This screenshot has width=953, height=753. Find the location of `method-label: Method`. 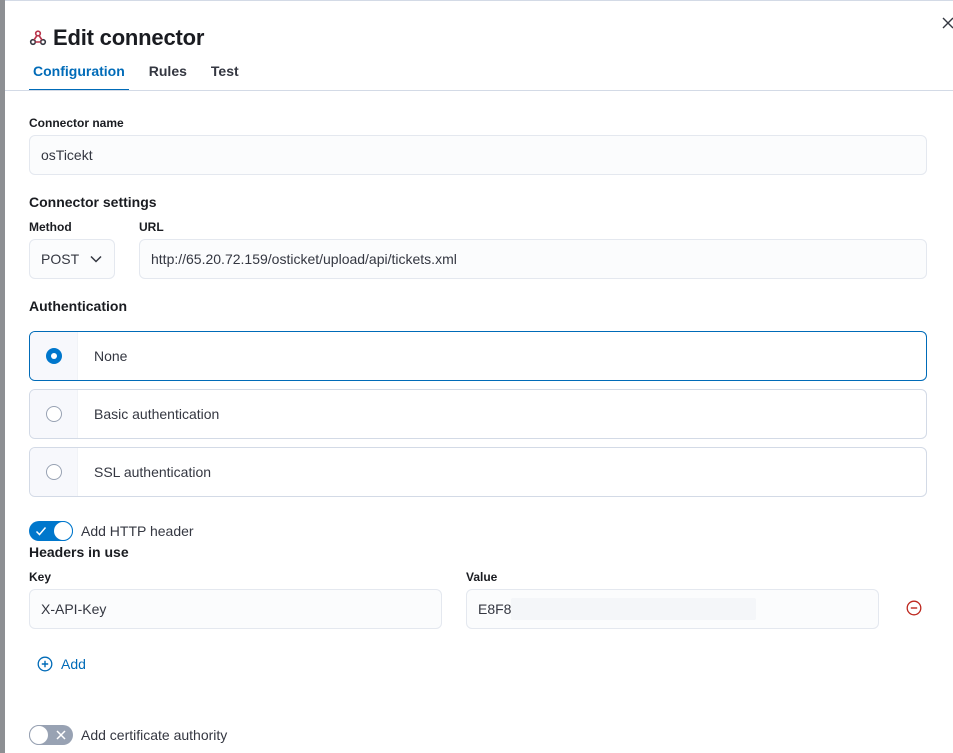

method-label: Method is located at coordinates (50, 227).